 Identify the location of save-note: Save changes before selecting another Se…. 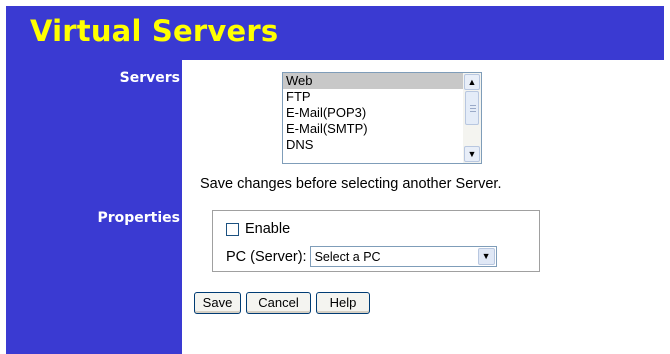
(351, 184).